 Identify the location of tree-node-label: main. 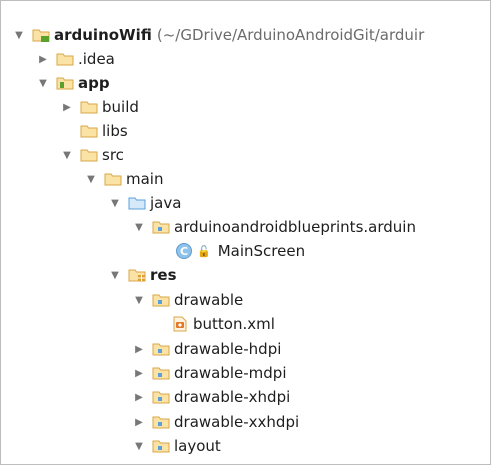
(145, 179).